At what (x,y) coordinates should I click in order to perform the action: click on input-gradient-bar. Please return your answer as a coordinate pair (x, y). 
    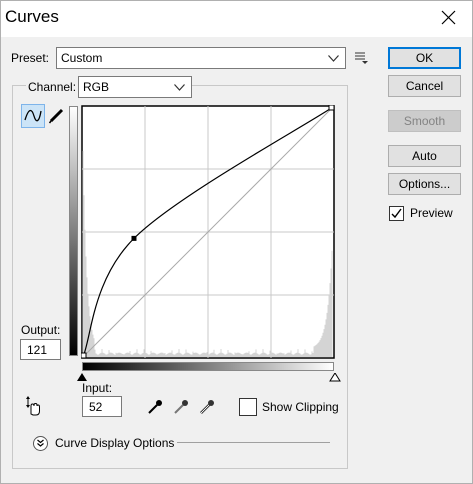
    Looking at the image, I should click on (208, 366).